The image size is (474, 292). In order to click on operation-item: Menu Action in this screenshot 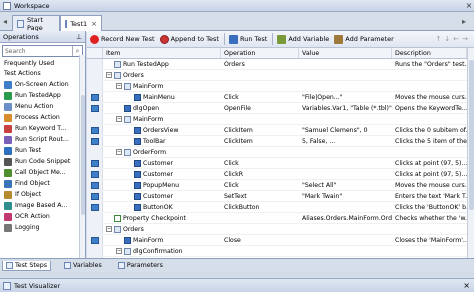, I will do `click(42, 106)`.